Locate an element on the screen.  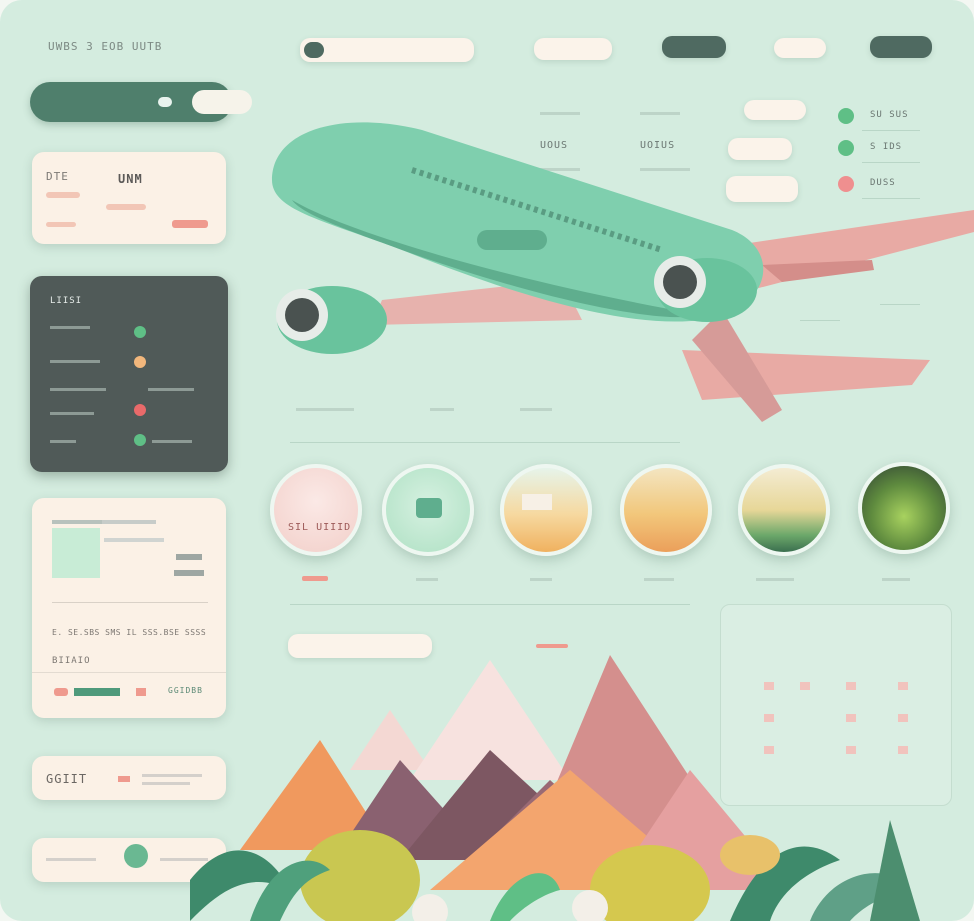
origin-code: DTE is located at coordinates (57, 176).